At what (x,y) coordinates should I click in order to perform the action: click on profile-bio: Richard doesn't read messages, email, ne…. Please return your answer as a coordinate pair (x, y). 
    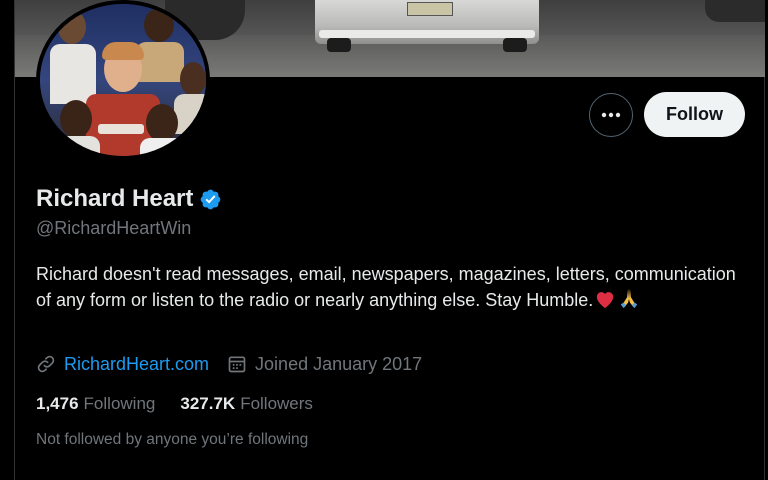
    Looking at the image, I should click on (386, 287).